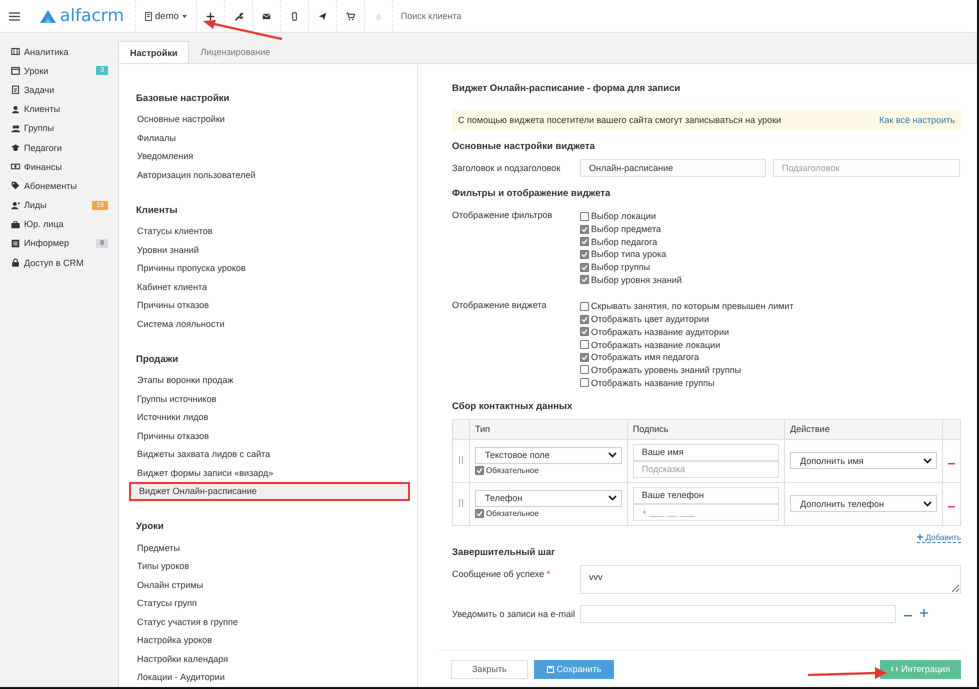 This screenshot has height=689, width=979. Describe the element at coordinates (235, 52) in the screenshot. I see `tab: Лицензирование` at that location.